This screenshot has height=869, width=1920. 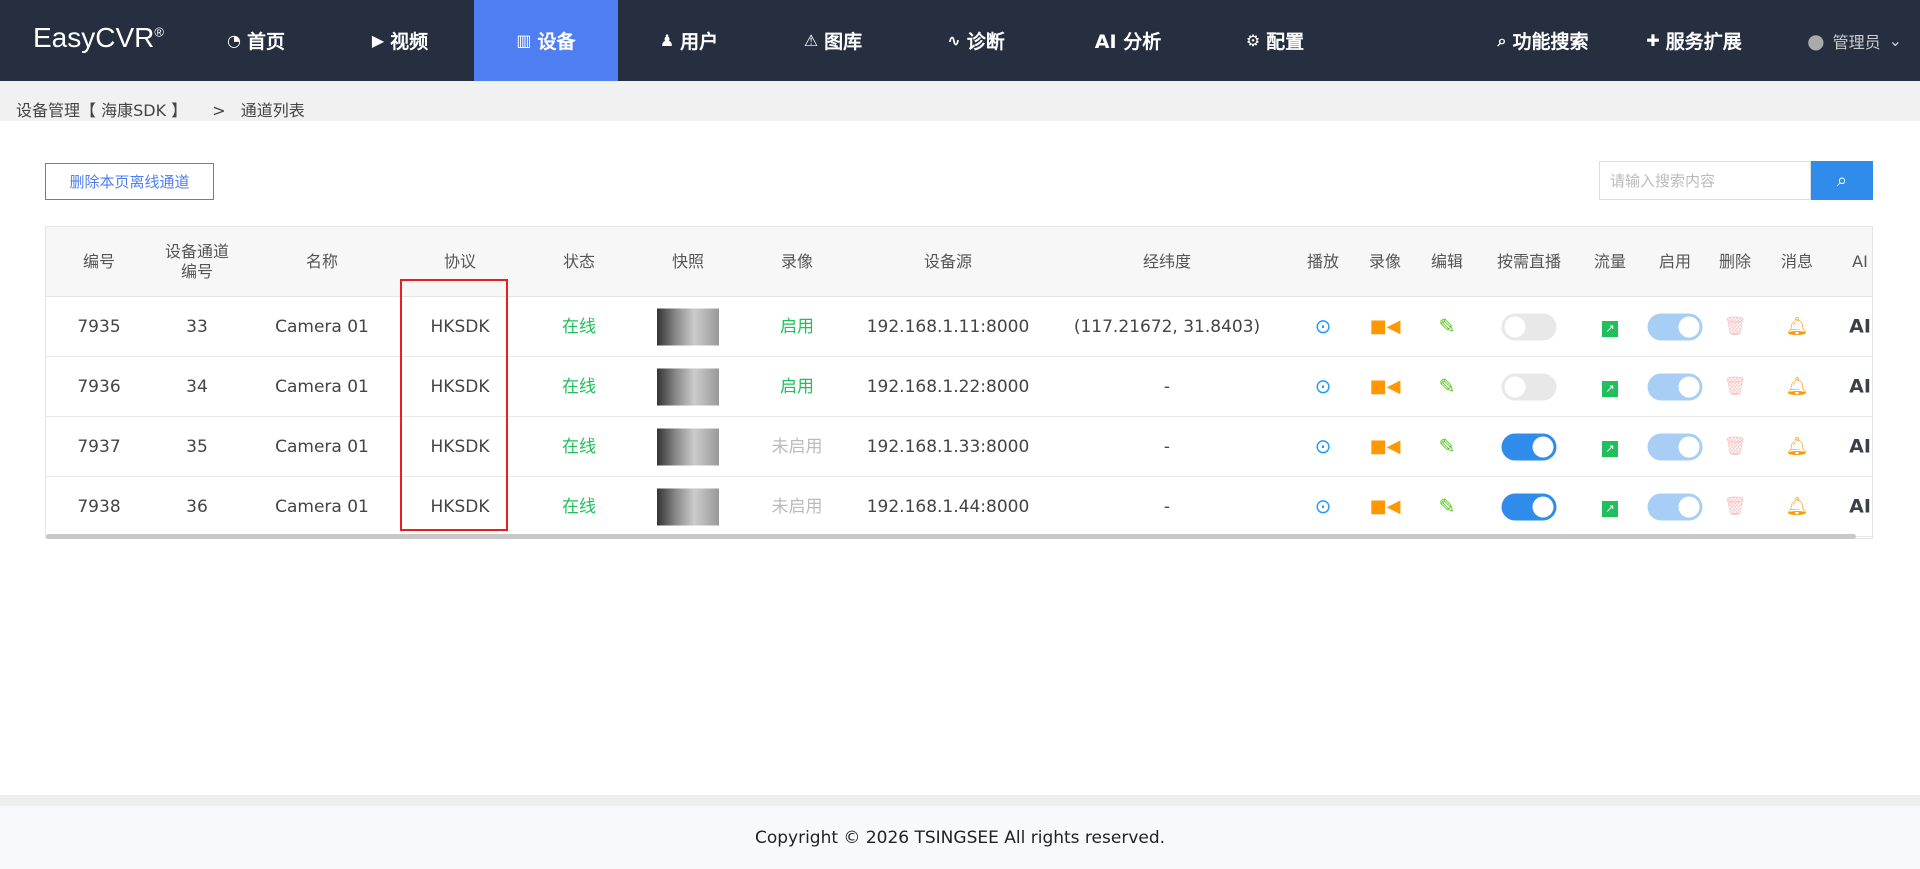 What do you see at coordinates (954, 40) in the screenshot?
I see `pulse-icon: ∿` at bounding box center [954, 40].